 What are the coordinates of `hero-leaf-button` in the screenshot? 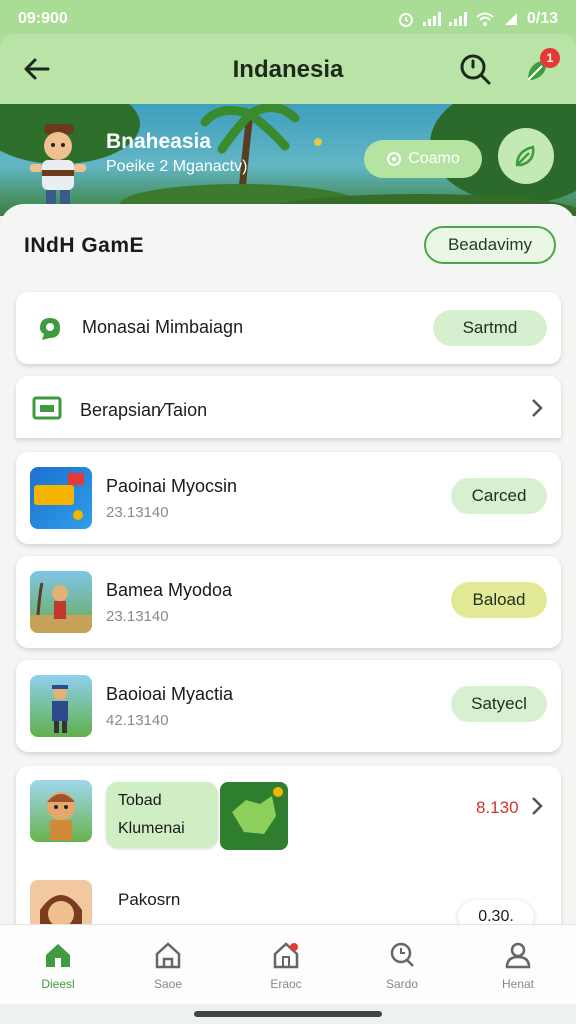 It's located at (526, 156).